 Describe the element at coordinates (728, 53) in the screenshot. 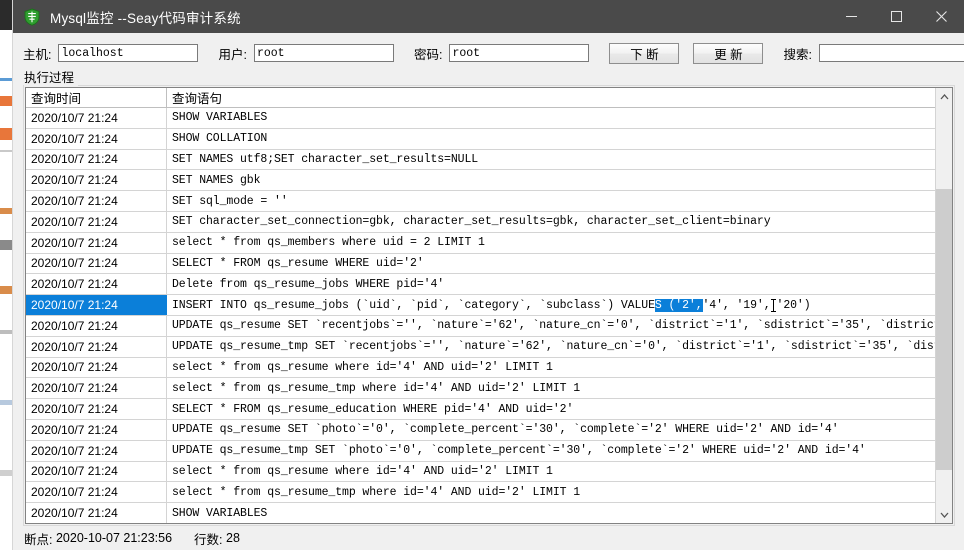

I see `refresh-button: 更 新` at that location.